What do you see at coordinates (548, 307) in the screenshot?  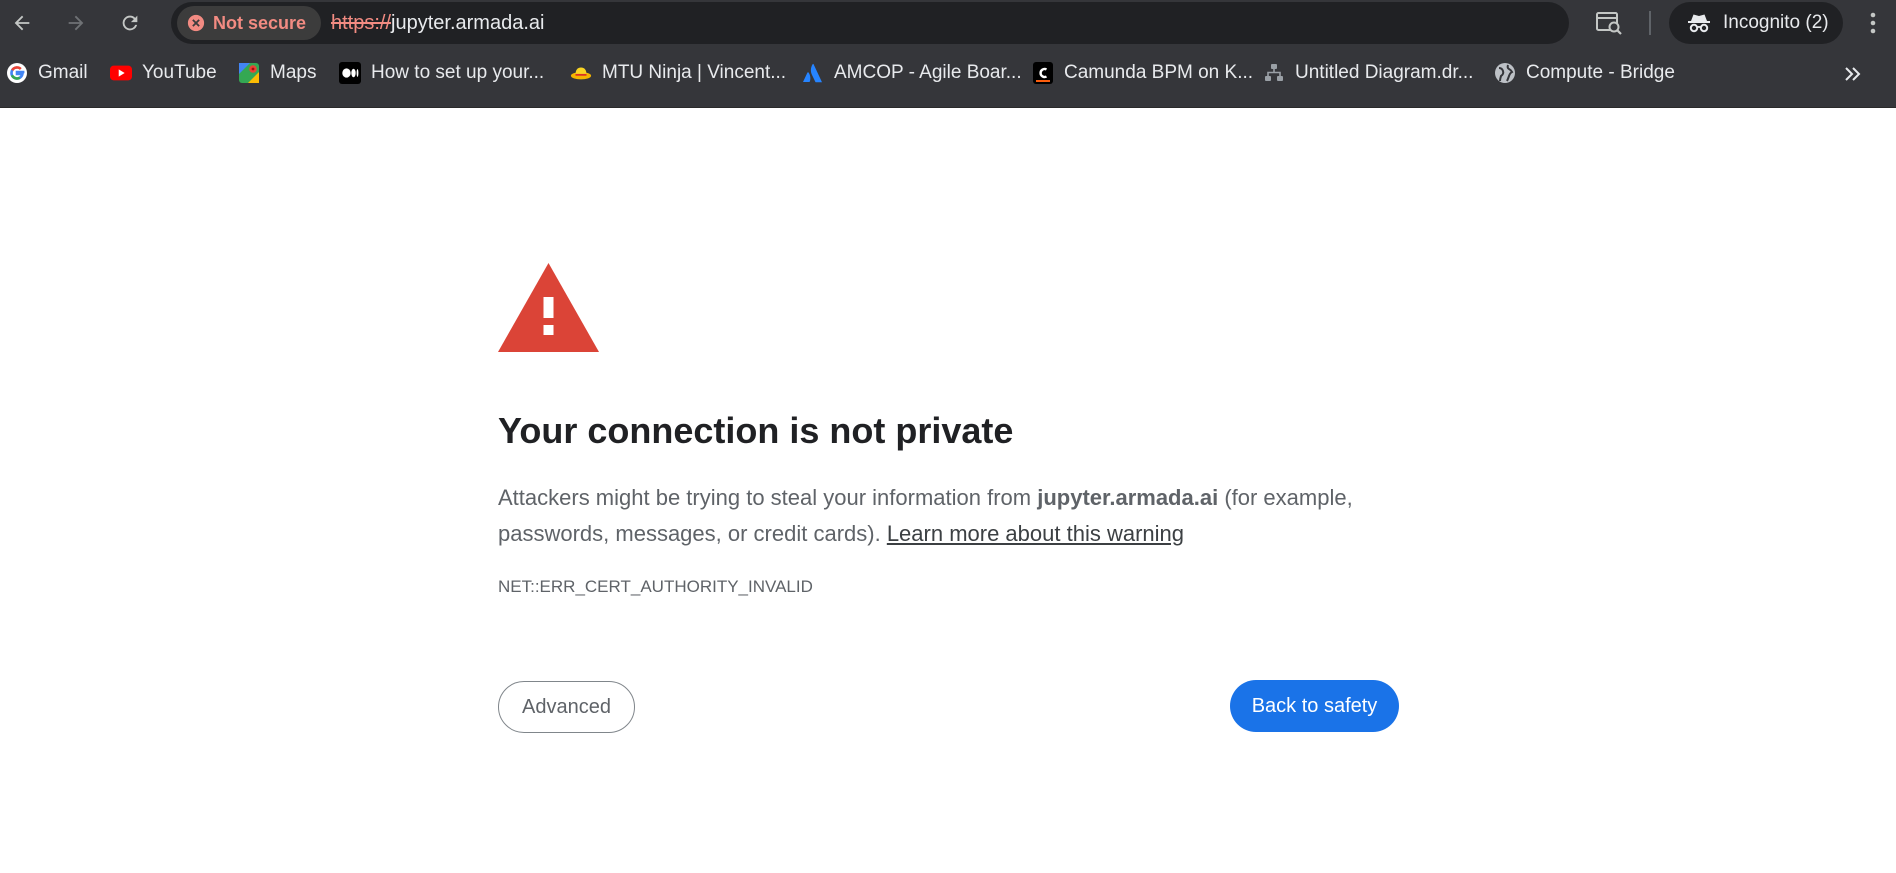 I see `warning-triangle-icon` at bounding box center [548, 307].